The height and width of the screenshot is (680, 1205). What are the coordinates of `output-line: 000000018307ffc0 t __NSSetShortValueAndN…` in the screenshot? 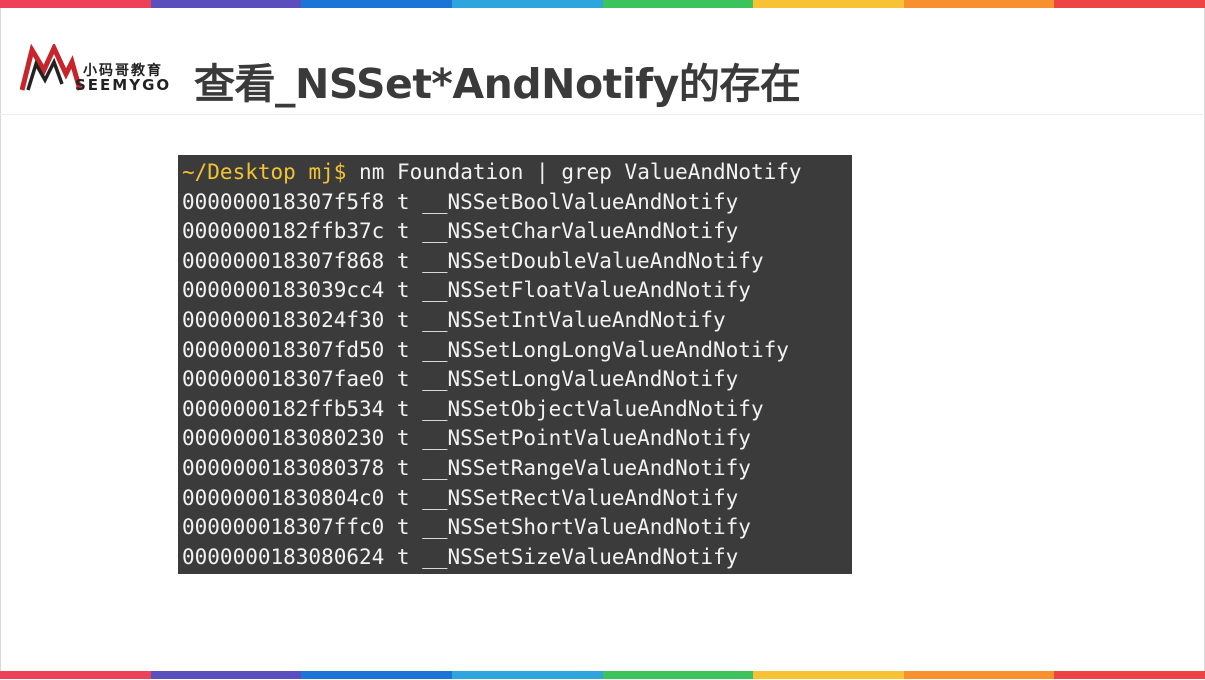 It's located at (466, 527).